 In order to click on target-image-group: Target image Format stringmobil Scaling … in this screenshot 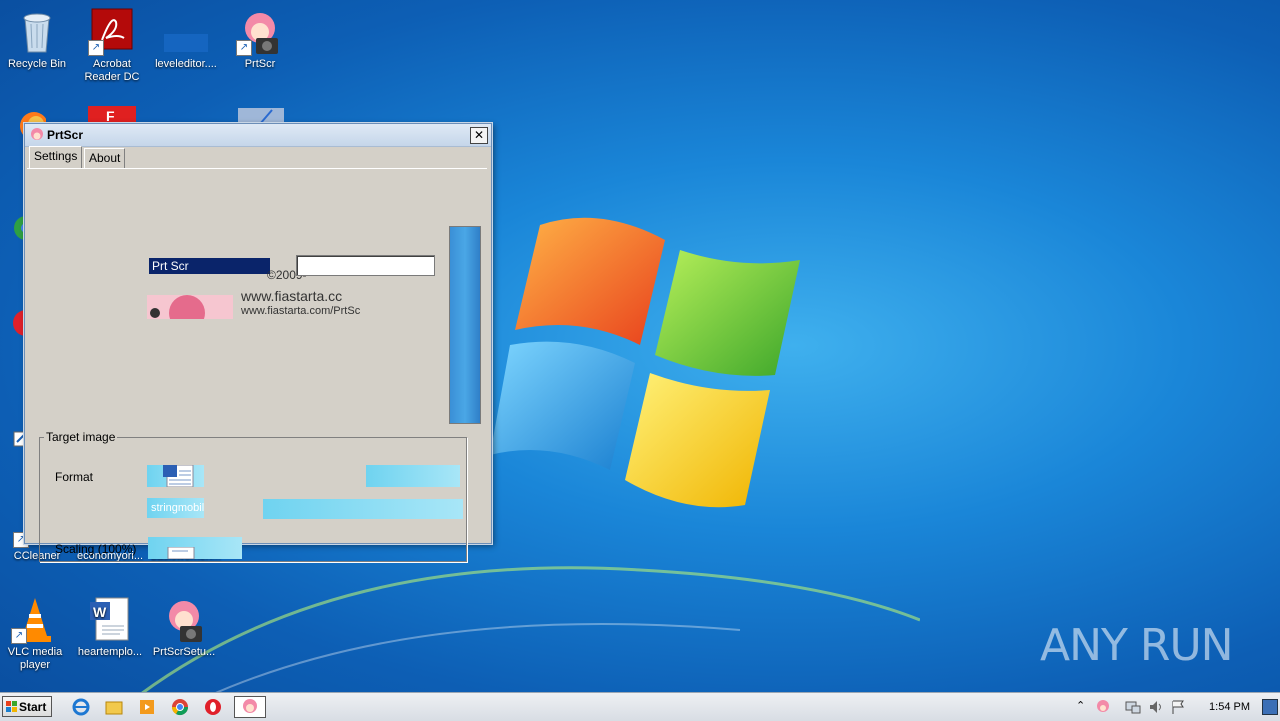, I will do `click(253, 496)`.